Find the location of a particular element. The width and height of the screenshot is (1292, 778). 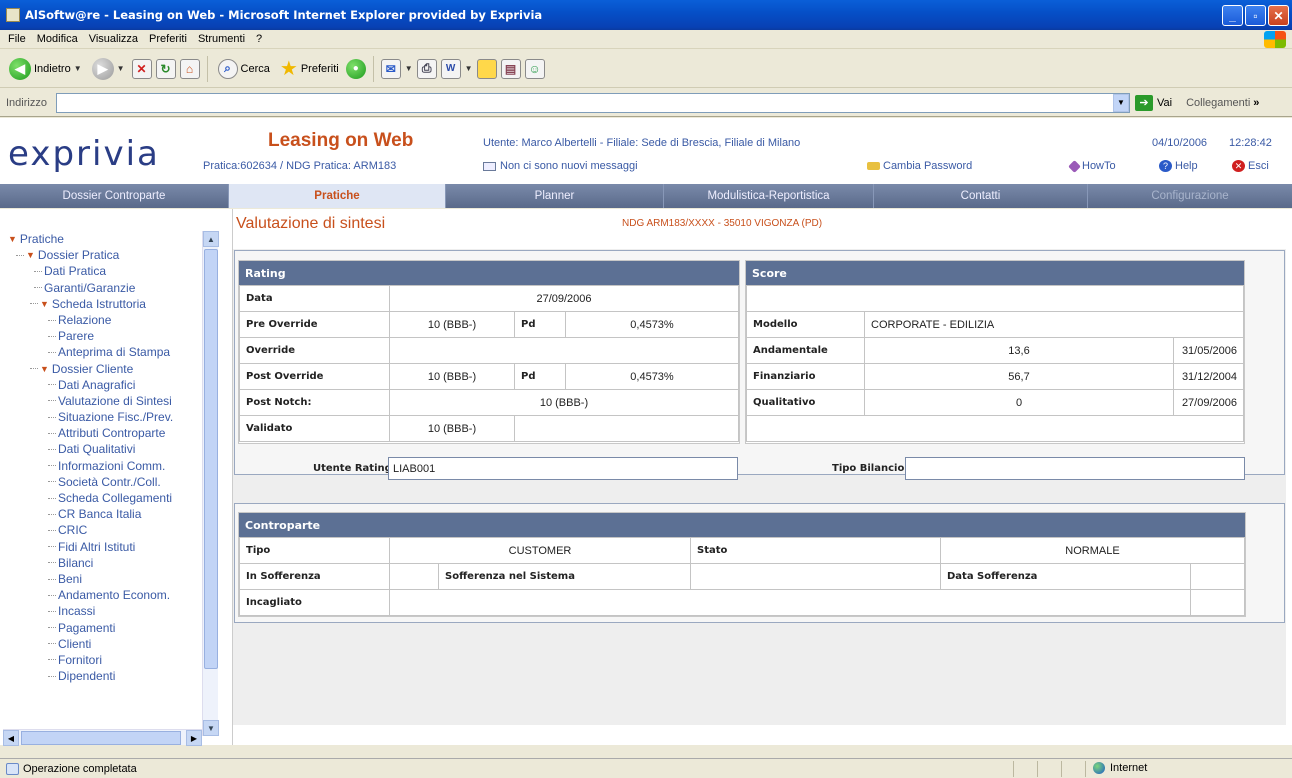

tab-modulistica-reportistica: Modulistica-Reportistica is located at coordinates (769, 196).